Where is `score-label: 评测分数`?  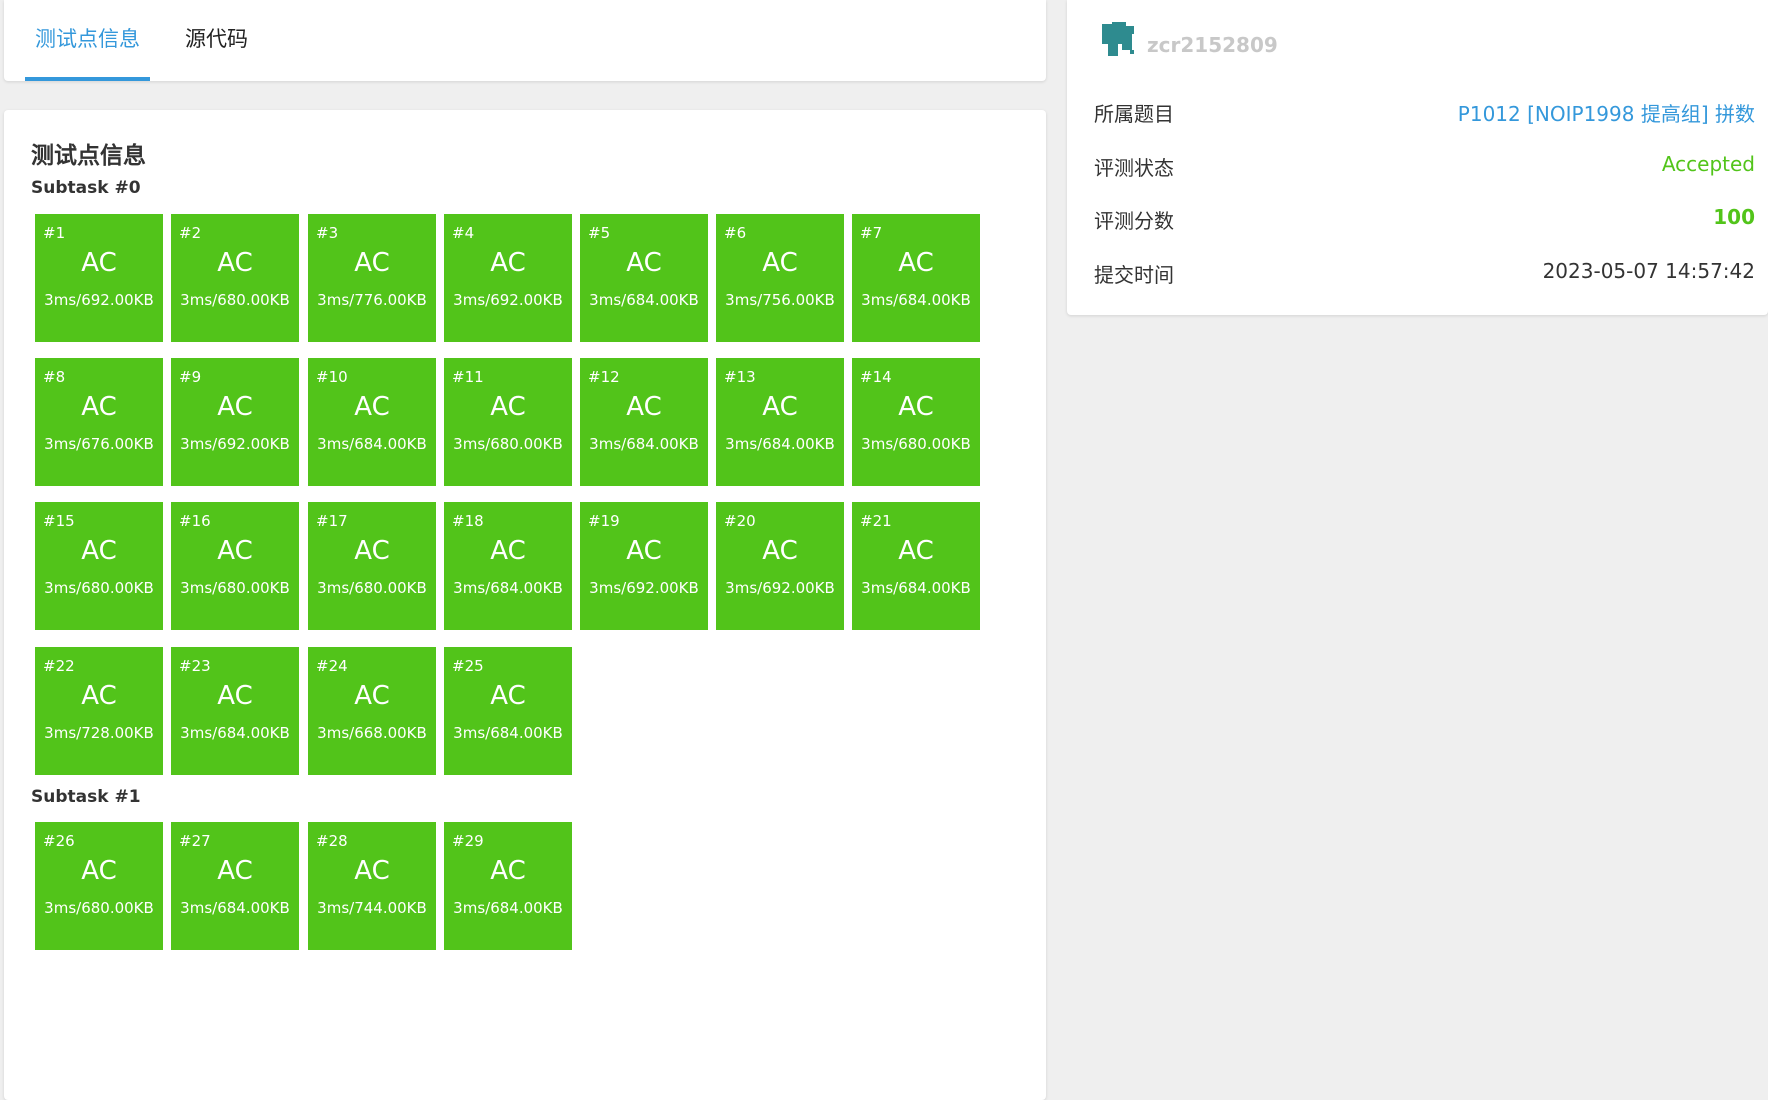 score-label: 评测分数 is located at coordinates (1134, 221).